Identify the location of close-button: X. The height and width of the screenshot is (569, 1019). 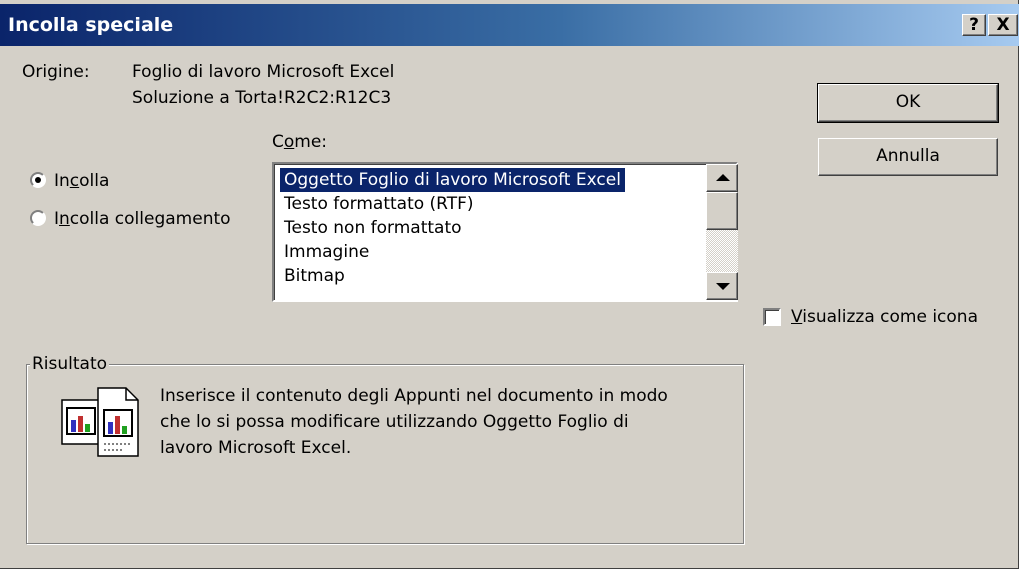
(1003, 25).